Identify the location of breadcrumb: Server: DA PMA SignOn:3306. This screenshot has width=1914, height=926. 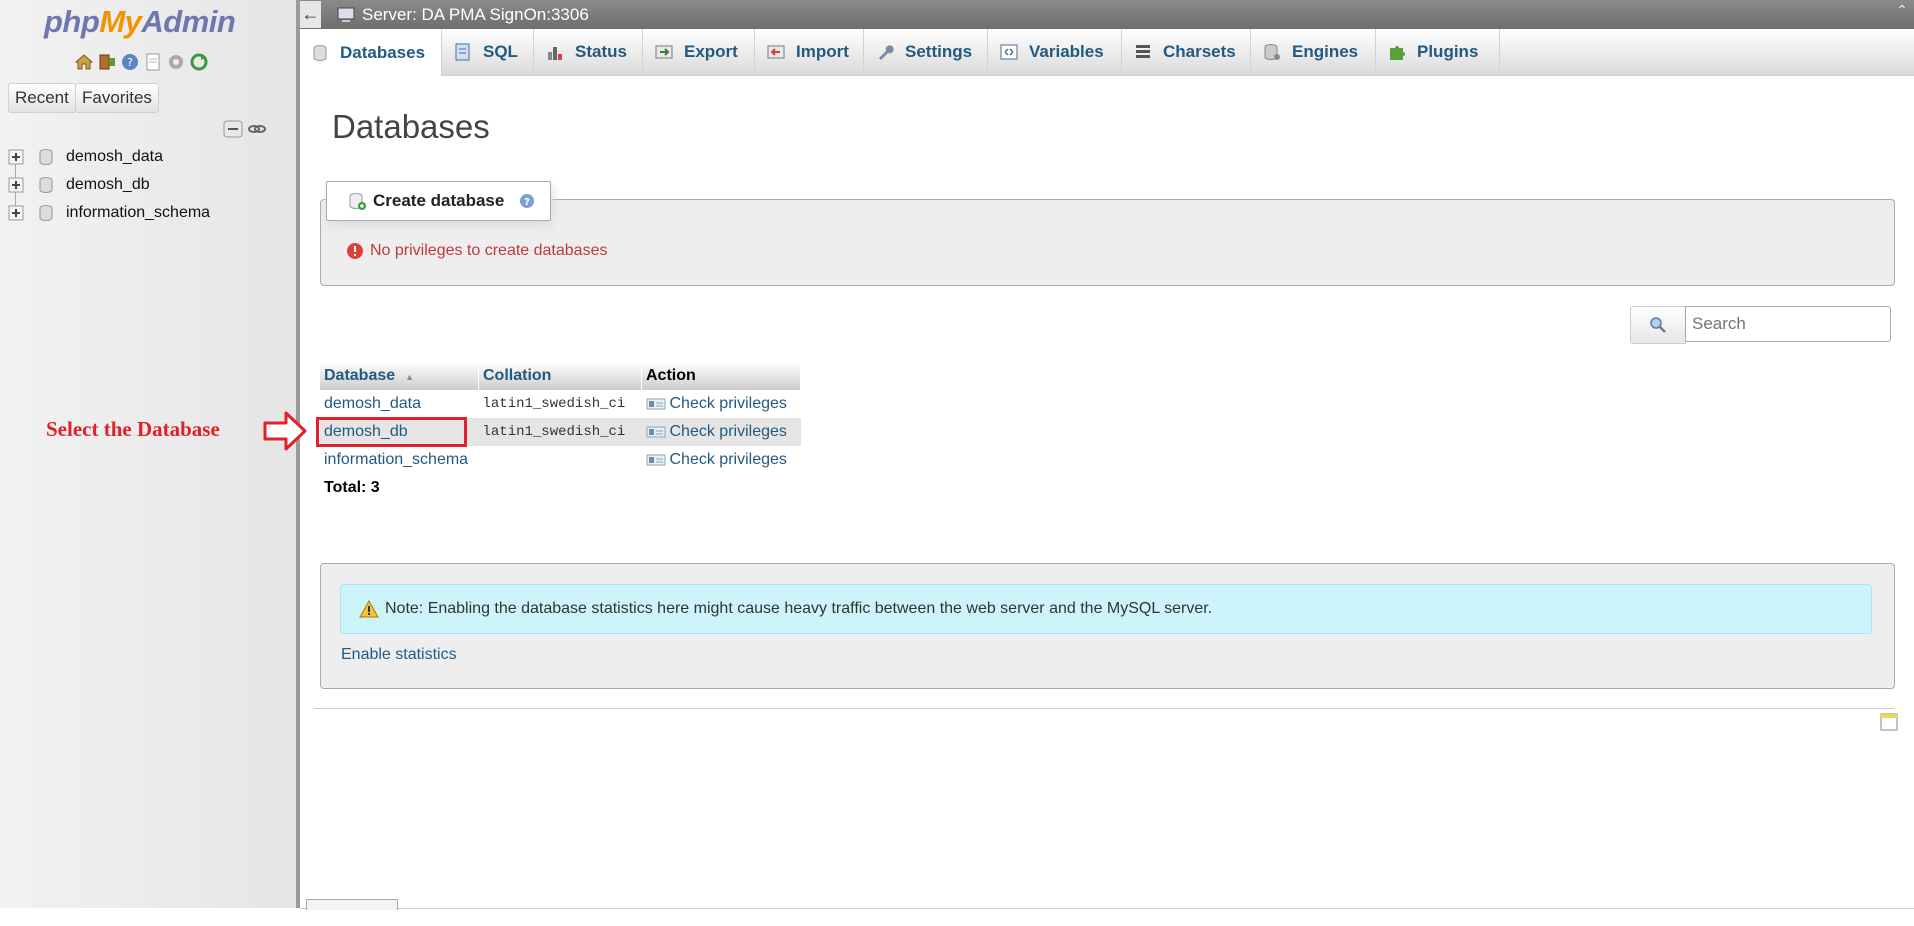
(462, 14).